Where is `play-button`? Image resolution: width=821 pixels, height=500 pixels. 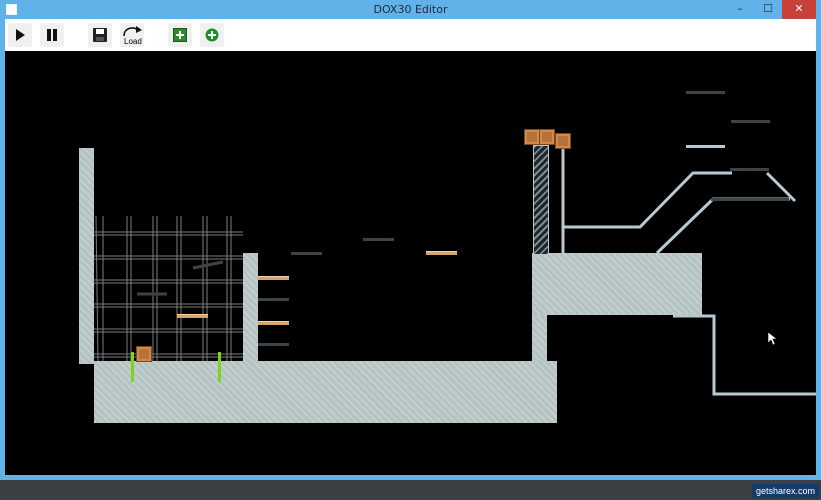
play-button is located at coordinates (20, 35).